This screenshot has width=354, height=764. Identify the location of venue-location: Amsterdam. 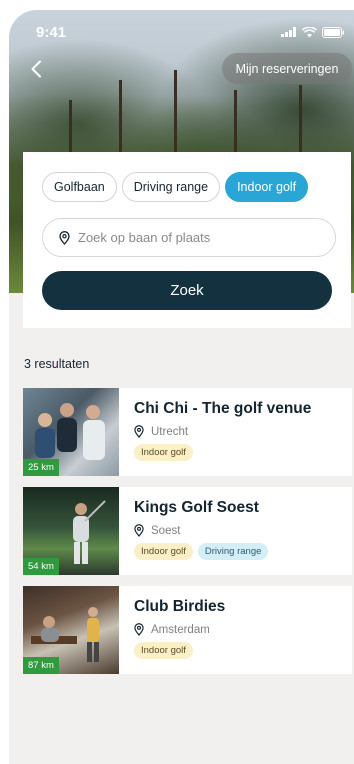
(179, 629).